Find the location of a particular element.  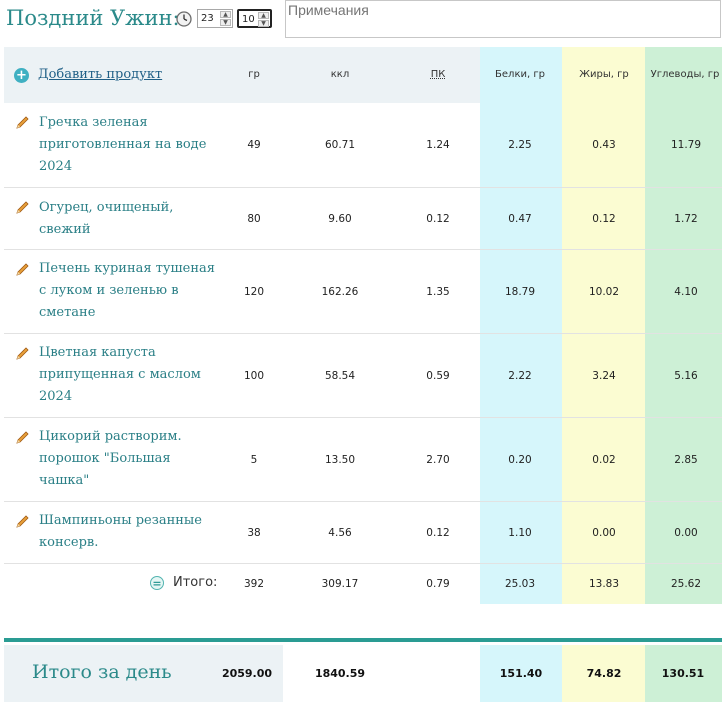

cell-grams: 5 is located at coordinates (254, 460).